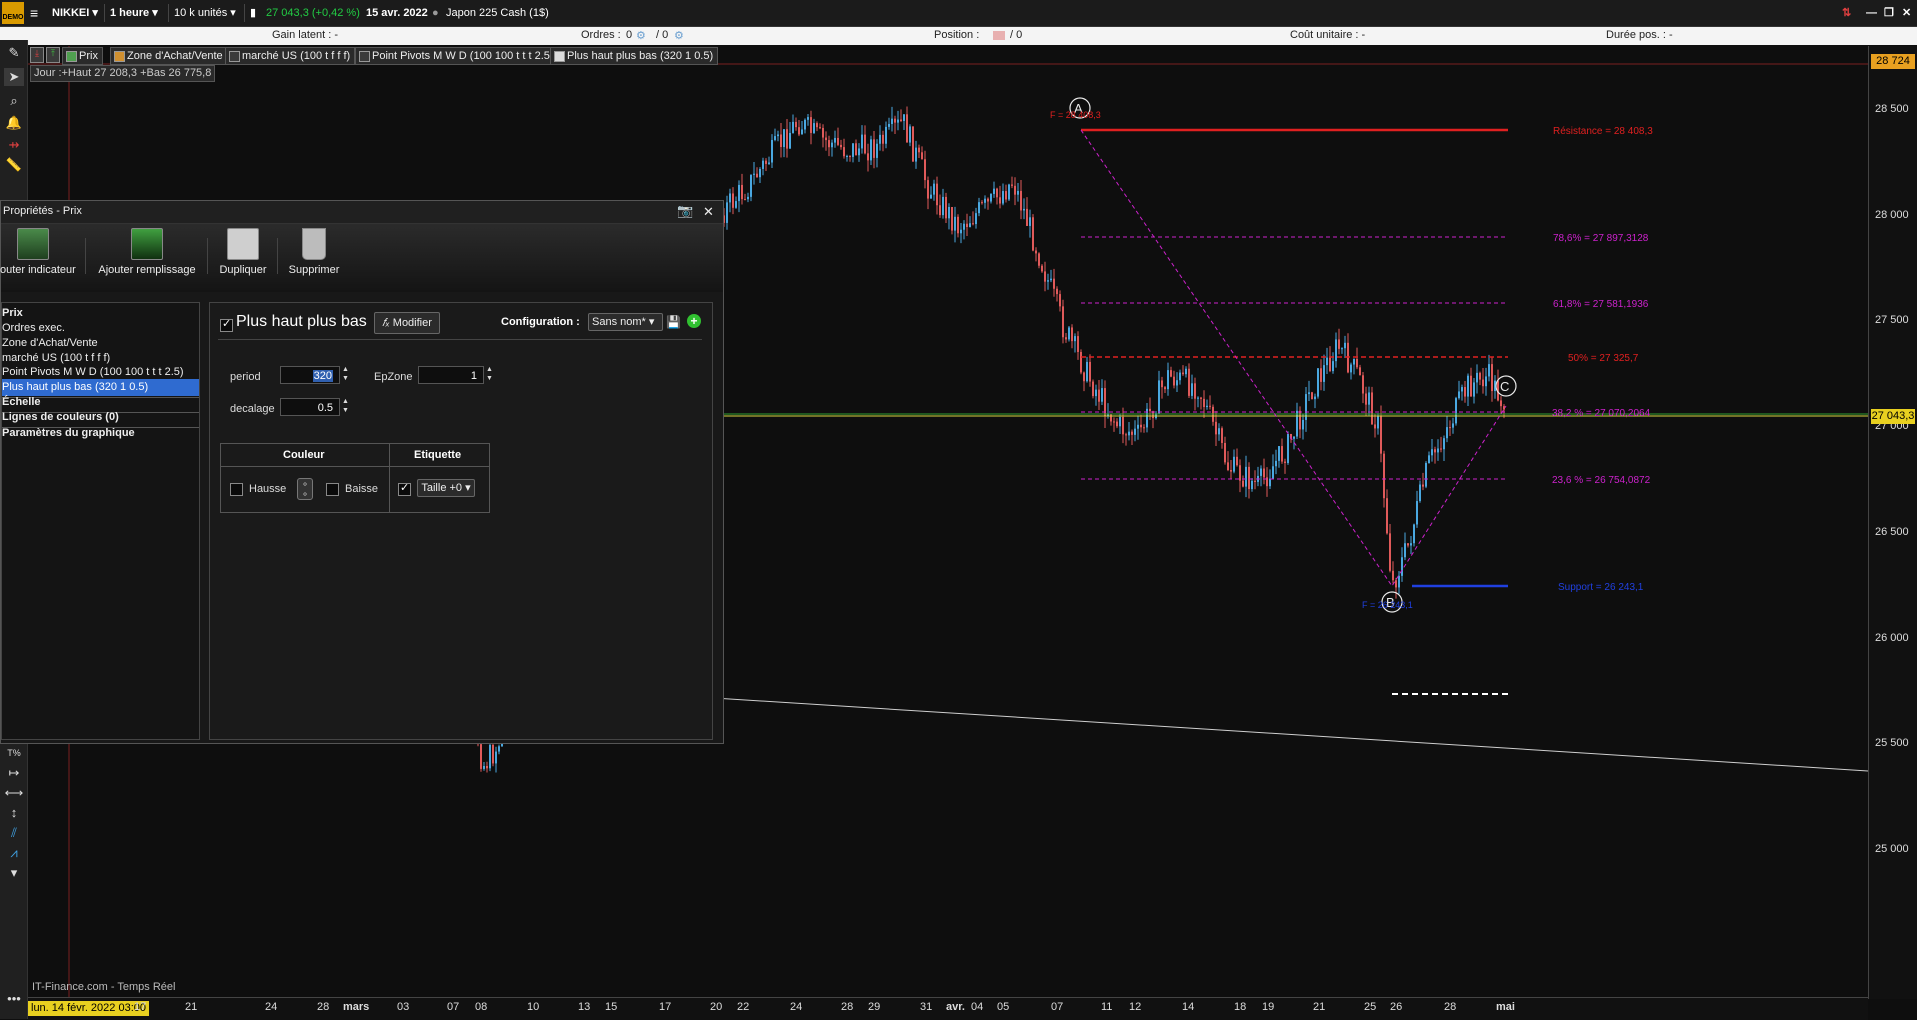 Image resolution: width=1917 pixels, height=1020 pixels. Describe the element at coordinates (100, 433) in the screenshot. I see `indicator-list-item: Paramètres du graphique` at that location.